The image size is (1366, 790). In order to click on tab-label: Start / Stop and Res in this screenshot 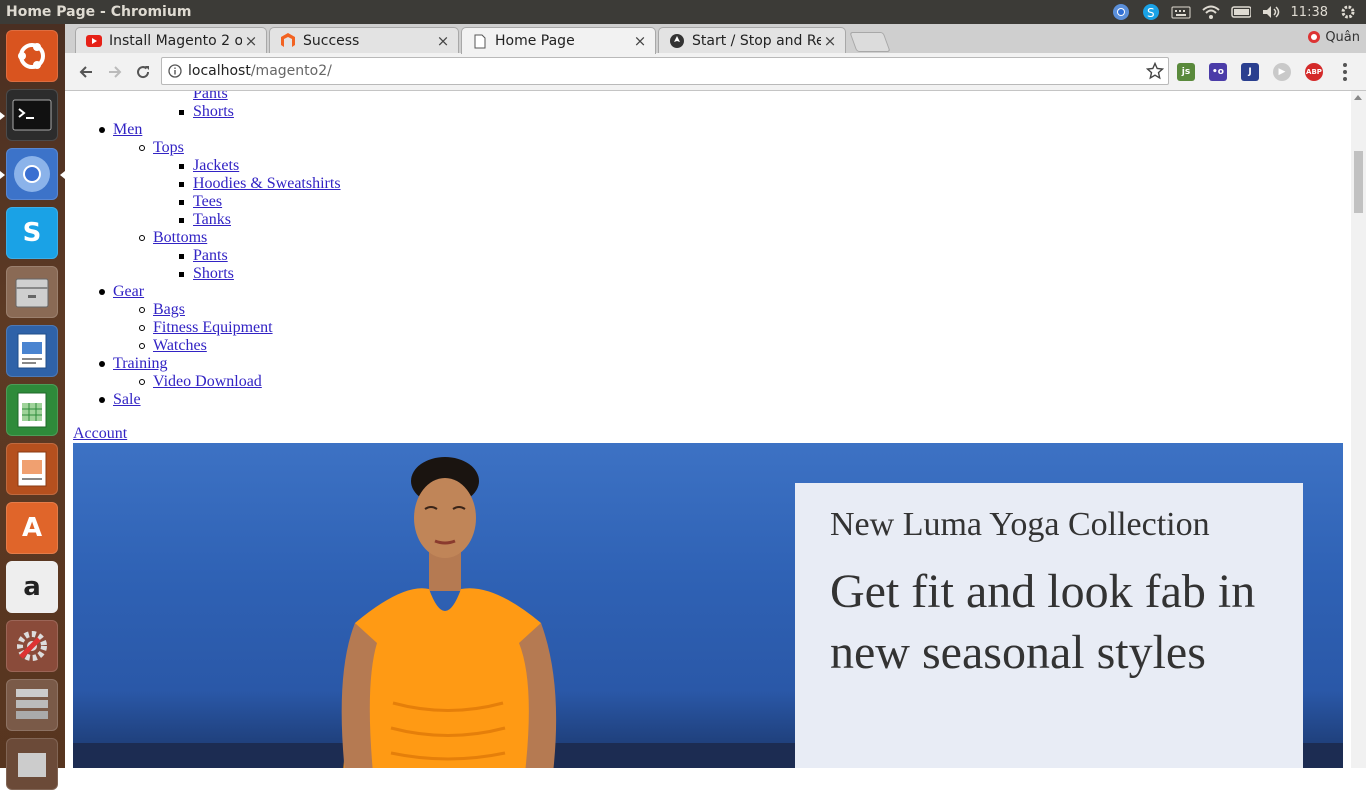, I will do `click(756, 40)`.